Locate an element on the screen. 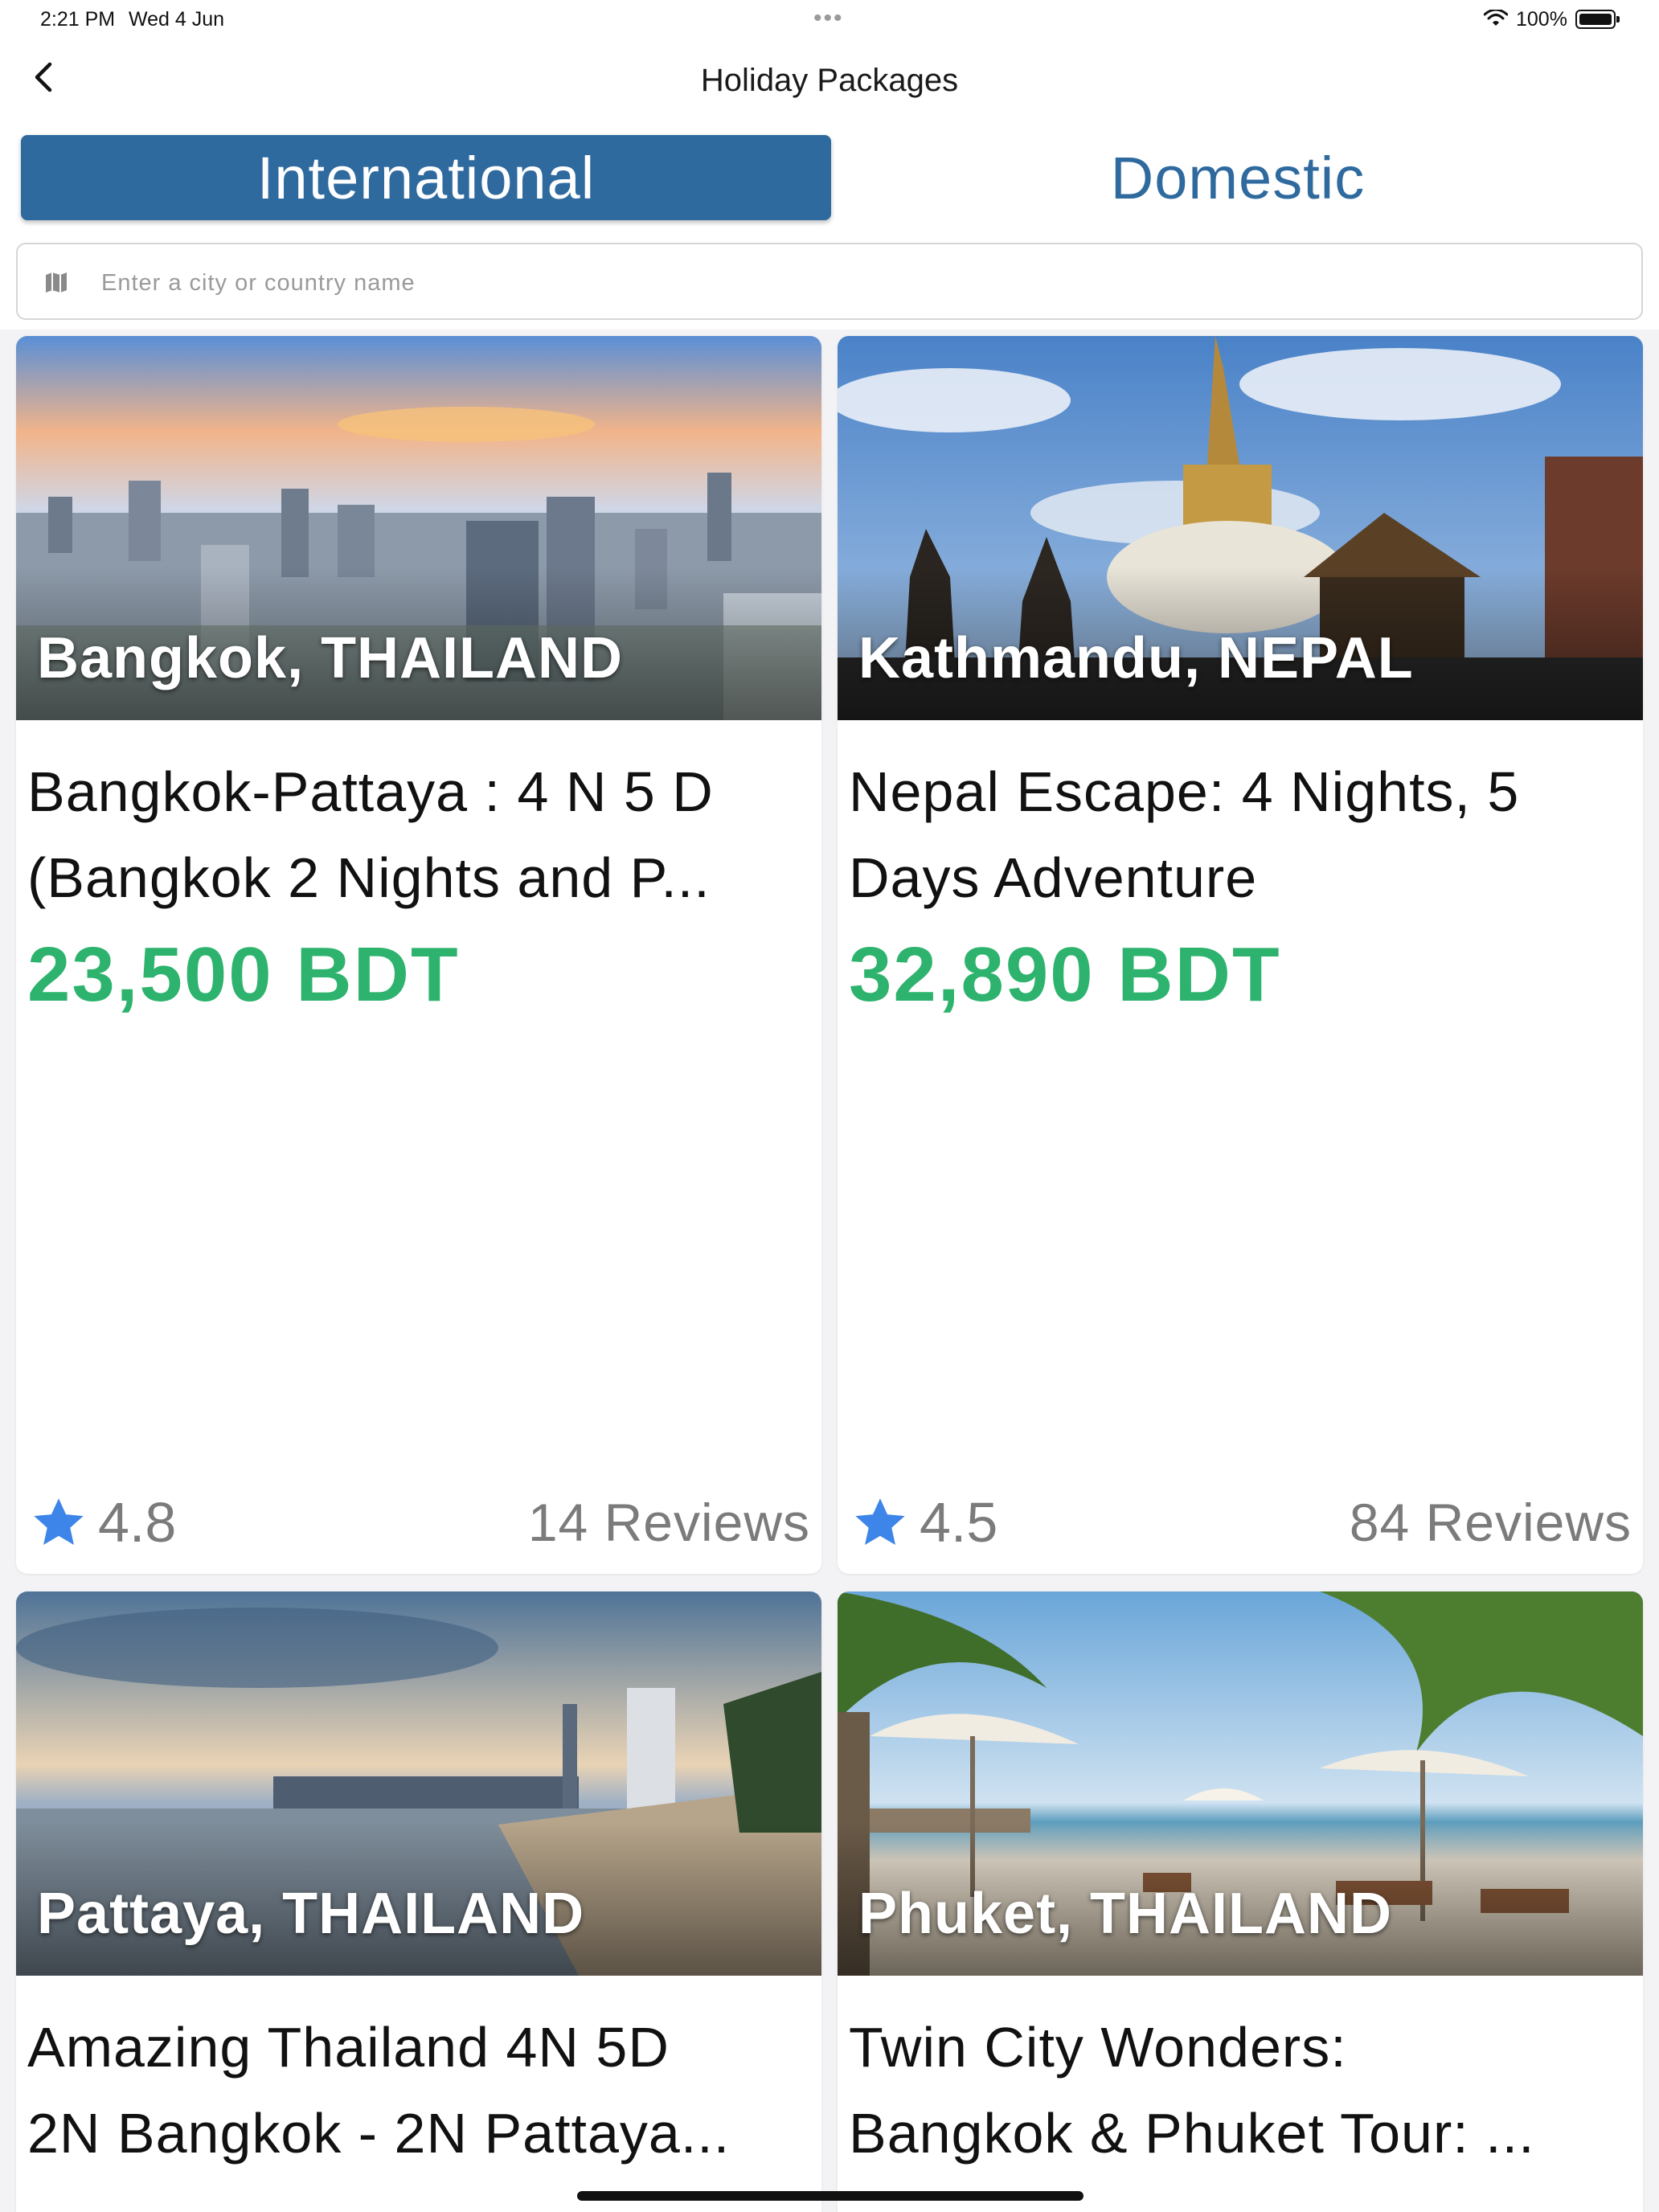 This screenshot has width=1659, height=2212. package-location: Phuket, THAILAND is located at coordinates (1125, 1914).